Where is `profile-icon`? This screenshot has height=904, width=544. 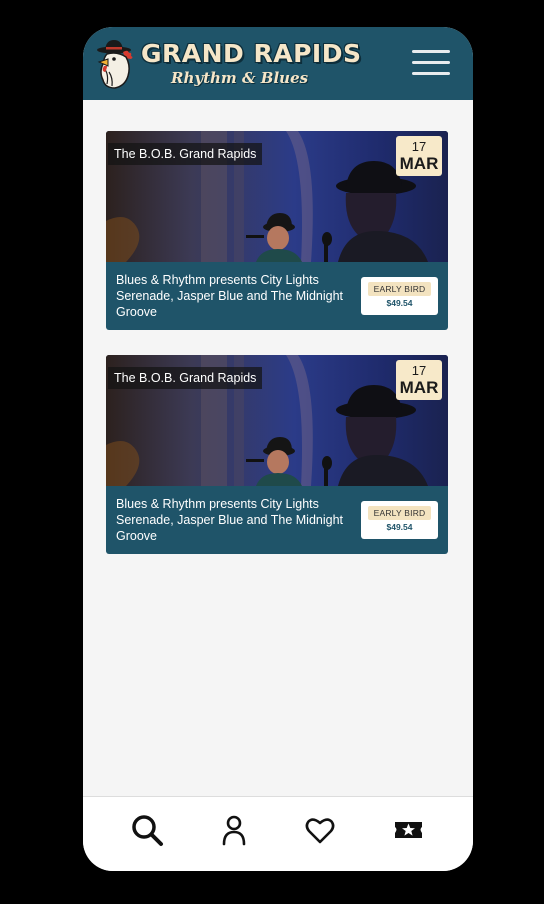 profile-icon is located at coordinates (235, 831).